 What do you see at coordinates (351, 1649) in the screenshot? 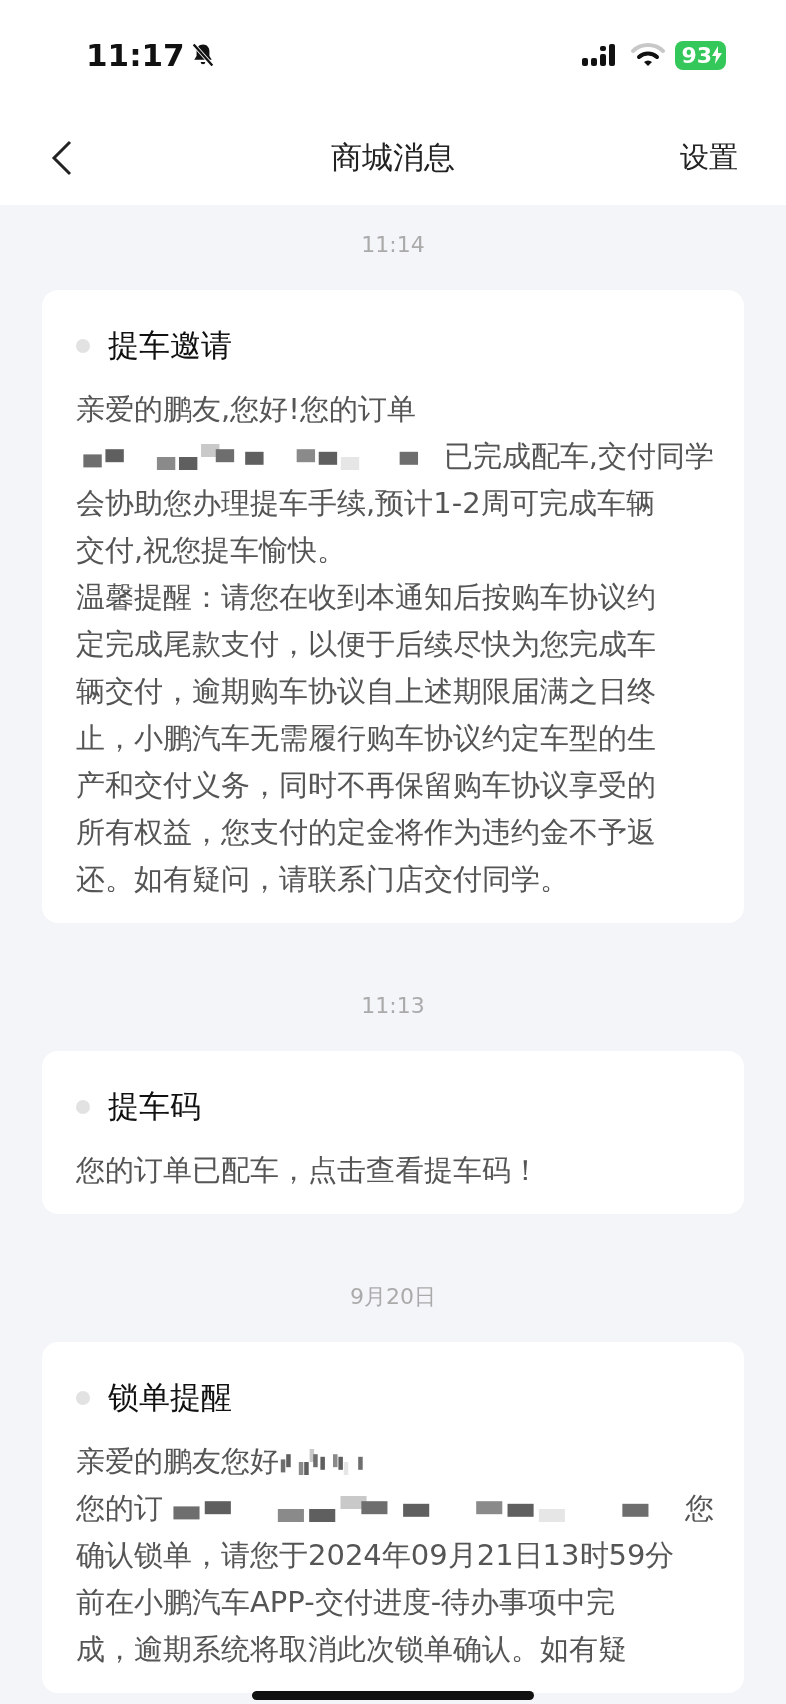
I see `message-text: 成，逾期系统将取消此次锁单确认。如有疑` at bounding box center [351, 1649].